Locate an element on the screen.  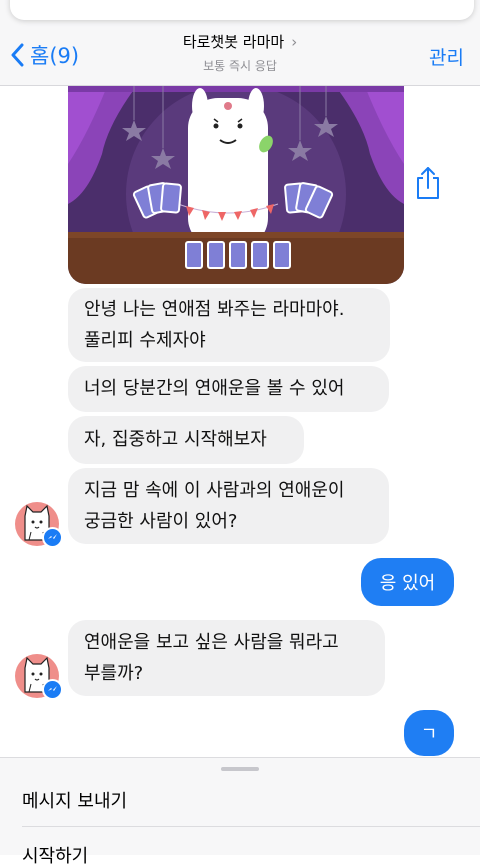
manage-button: 관리 is located at coordinates (446, 56).